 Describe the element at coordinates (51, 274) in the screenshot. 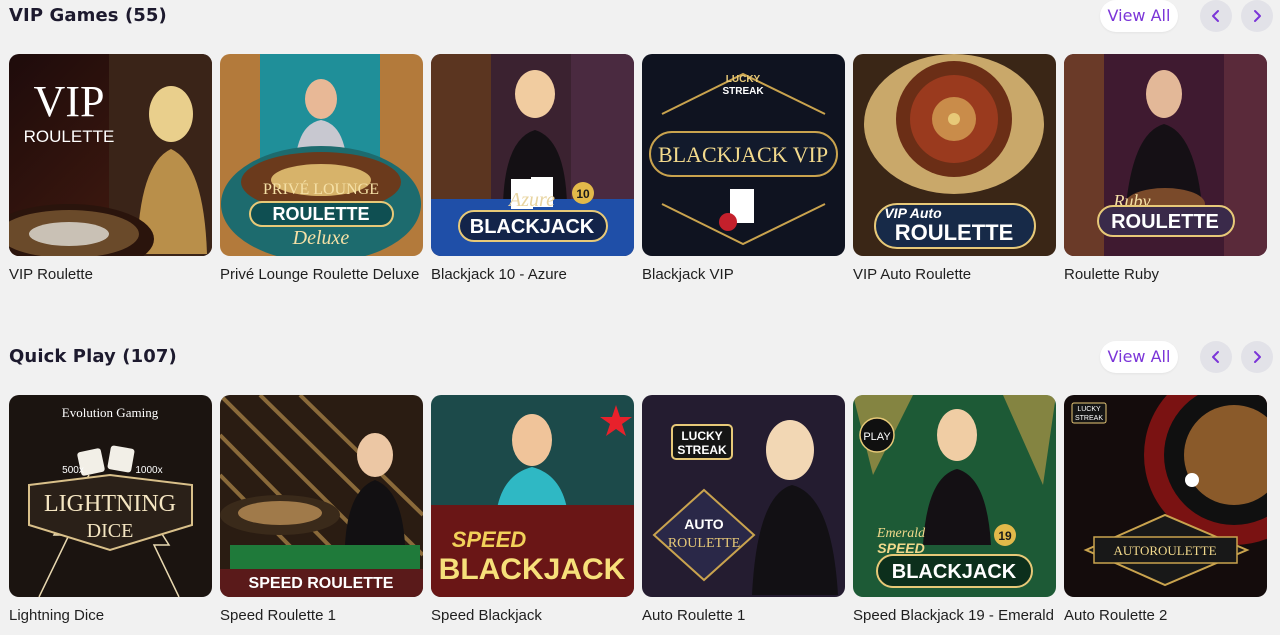

I see `game-title: VIP Roulette` at that location.